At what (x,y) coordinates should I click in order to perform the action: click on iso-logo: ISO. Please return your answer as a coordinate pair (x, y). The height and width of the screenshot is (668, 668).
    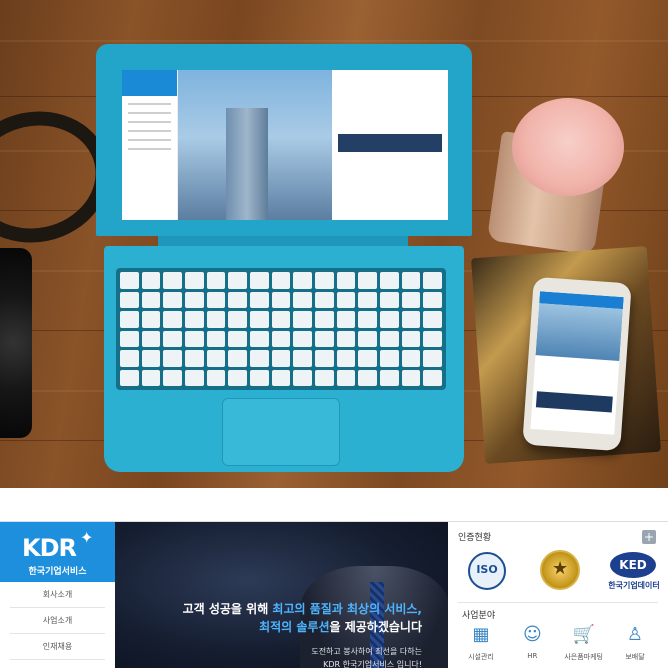
    Looking at the image, I should click on (487, 571).